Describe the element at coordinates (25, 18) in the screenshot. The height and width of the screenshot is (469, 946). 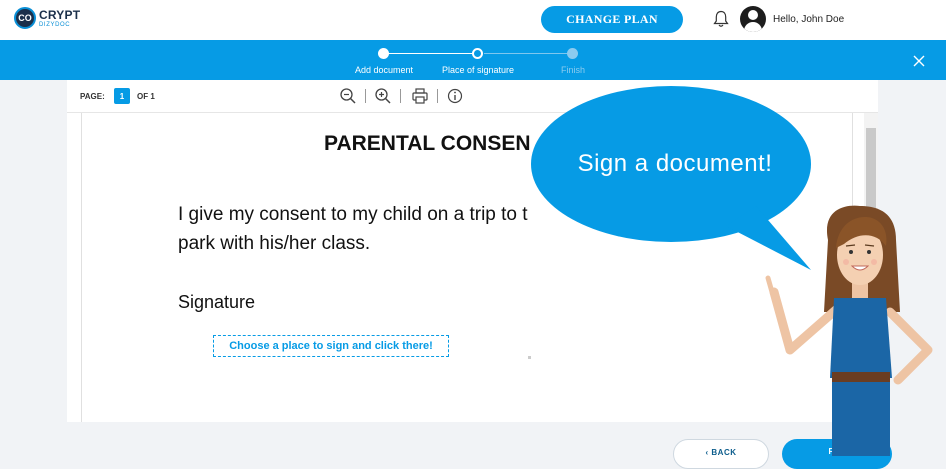
I see `logo-badge: CO` at that location.